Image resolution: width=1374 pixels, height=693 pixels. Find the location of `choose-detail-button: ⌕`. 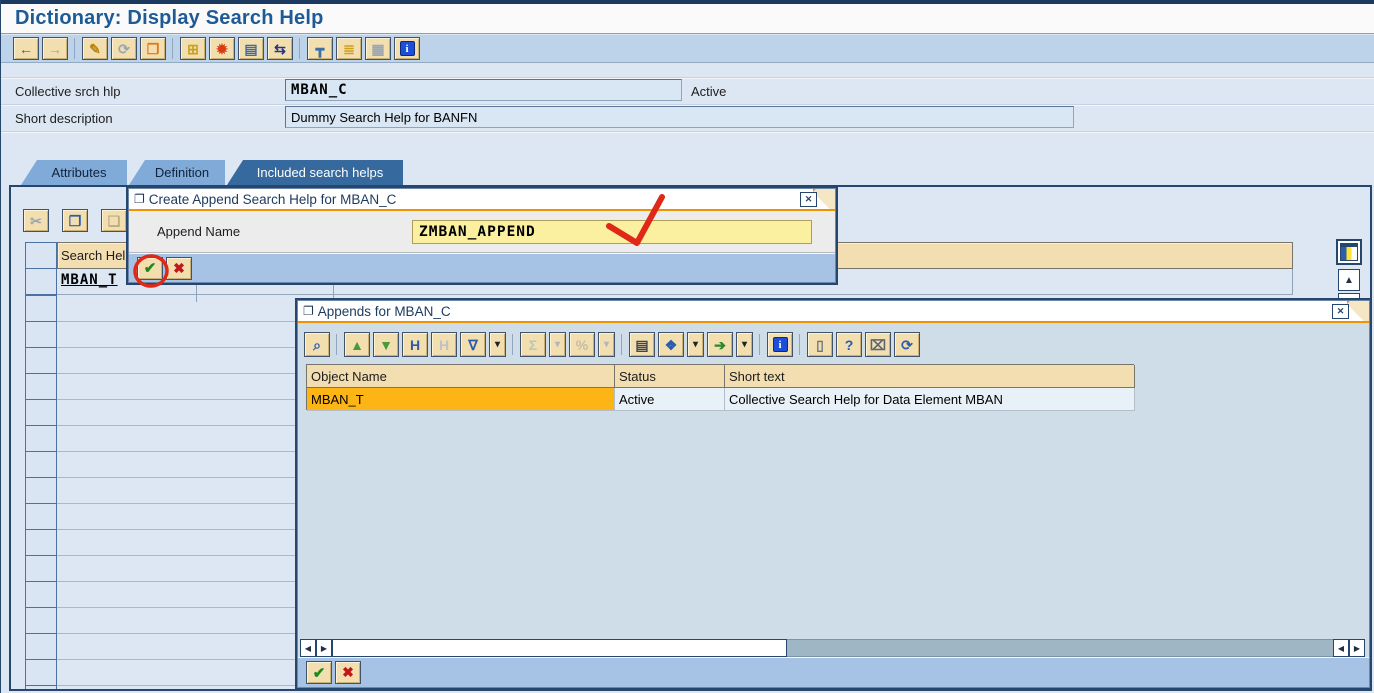

choose-detail-button: ⌕ is located at coordinates (317, 344).